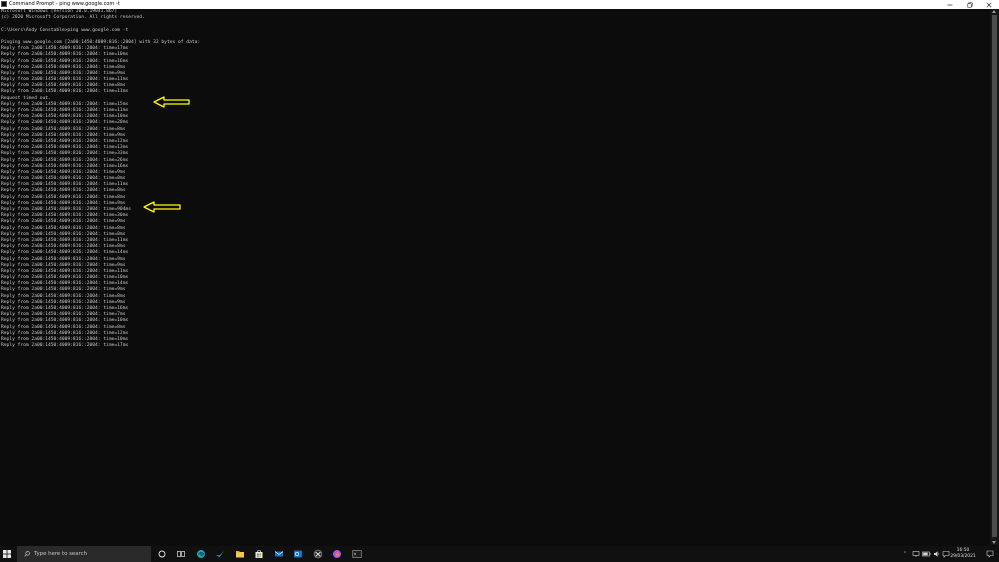 This screenshot has height=562, width=999. I want to click on chevron-up-icon: ⌃, so click(905, 554).